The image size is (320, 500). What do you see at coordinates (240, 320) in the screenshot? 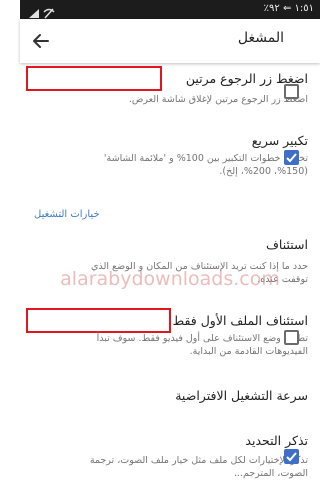
I see `setting-title-resume-first: استئناف الملف الأول فقط` at bounding box center [240, 320].